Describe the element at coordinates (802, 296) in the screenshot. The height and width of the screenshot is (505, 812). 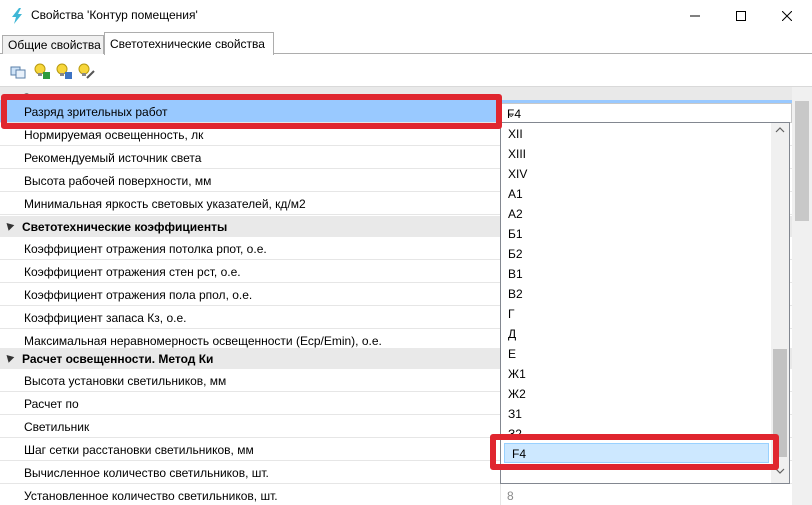
I see `grid-scrollbar` at that location.